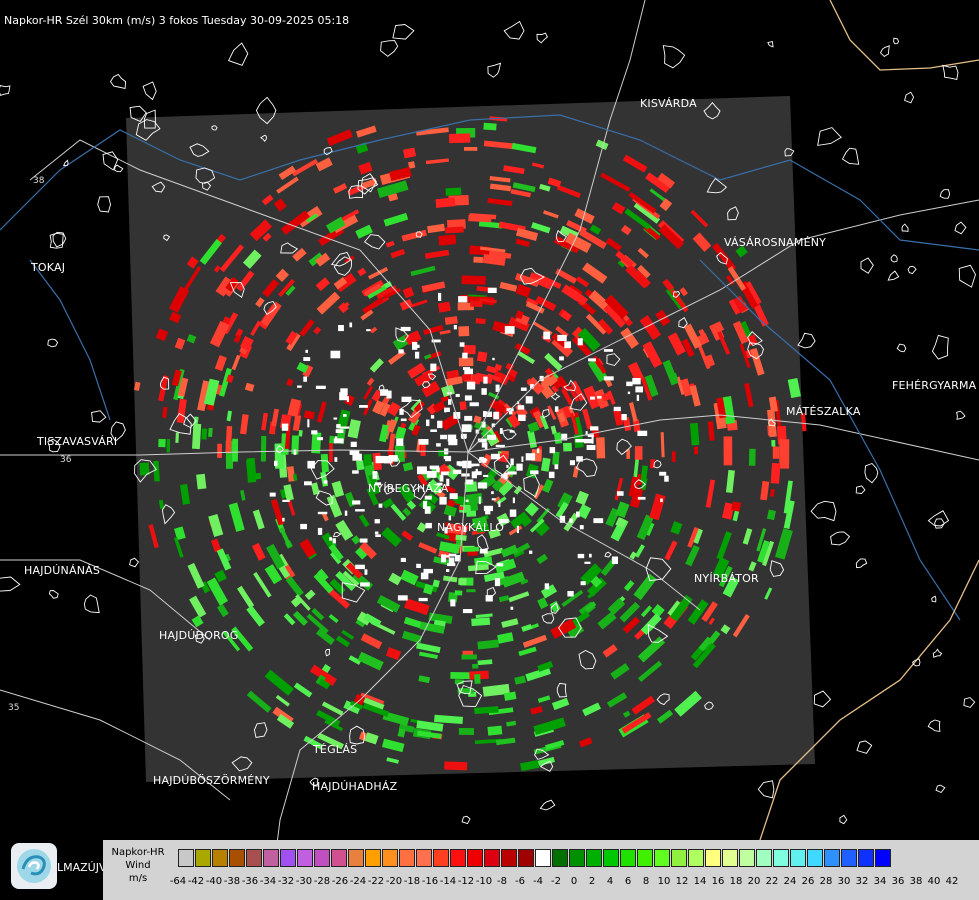 The height and width of the screenshot is (900, 979). What do you see at coordinates (268, 881) in the screenshot?
I see `legend-tick-label: -34` at bounding box center [268, 881].